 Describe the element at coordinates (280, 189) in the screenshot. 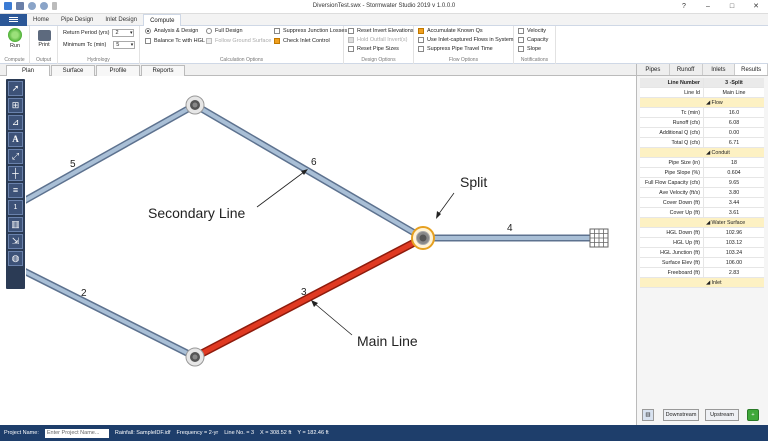

I see `secondary-arrow-line` at that location.